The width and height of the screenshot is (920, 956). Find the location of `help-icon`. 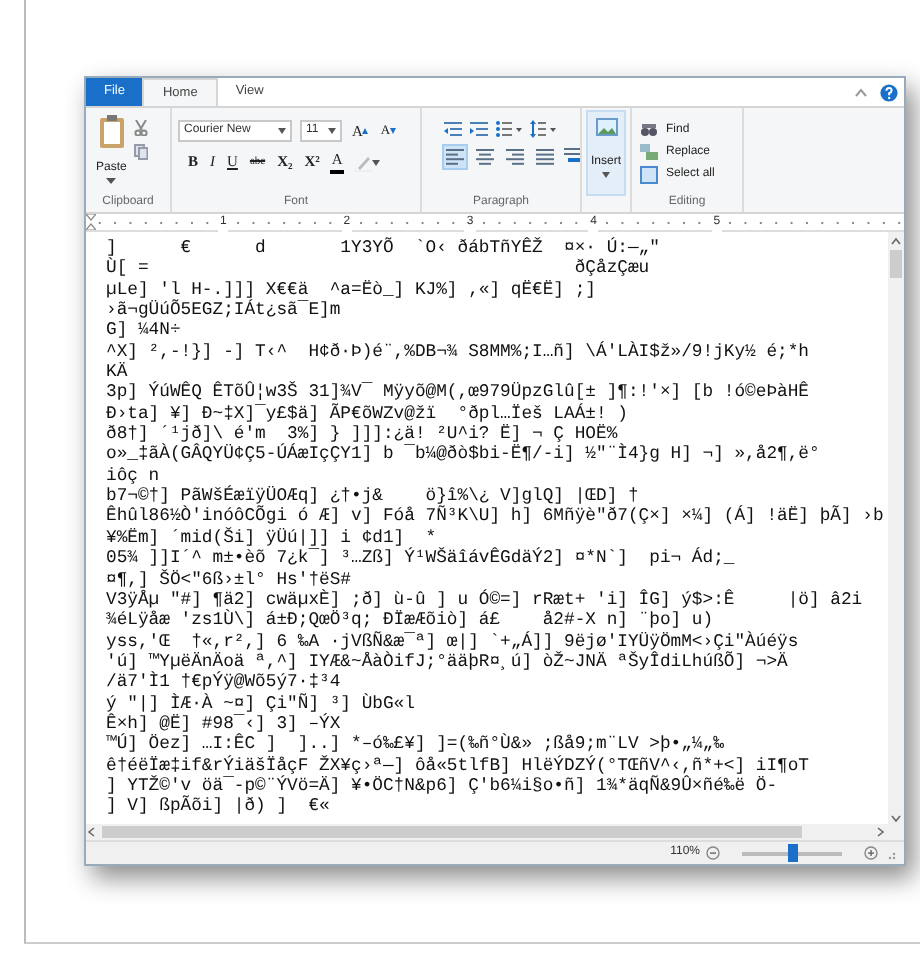

help-icon is located at coordinates (889, 92).